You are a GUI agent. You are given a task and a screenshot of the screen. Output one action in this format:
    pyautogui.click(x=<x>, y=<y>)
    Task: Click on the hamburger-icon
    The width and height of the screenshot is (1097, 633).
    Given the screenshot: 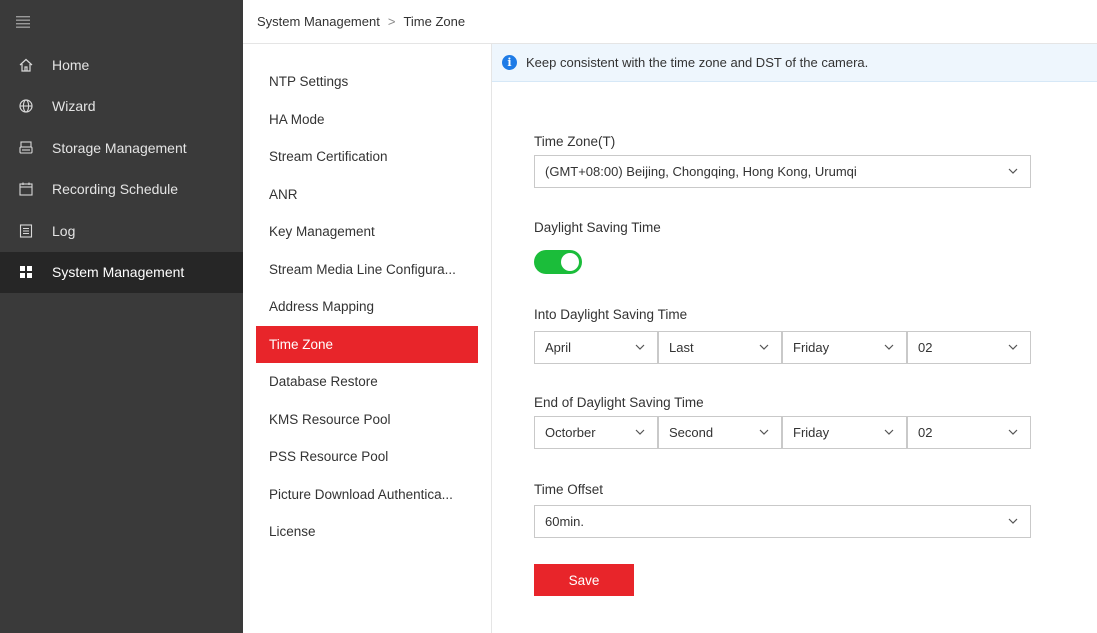 What is the action you would take?
    pyautogui.click(x=23, y=22)
    